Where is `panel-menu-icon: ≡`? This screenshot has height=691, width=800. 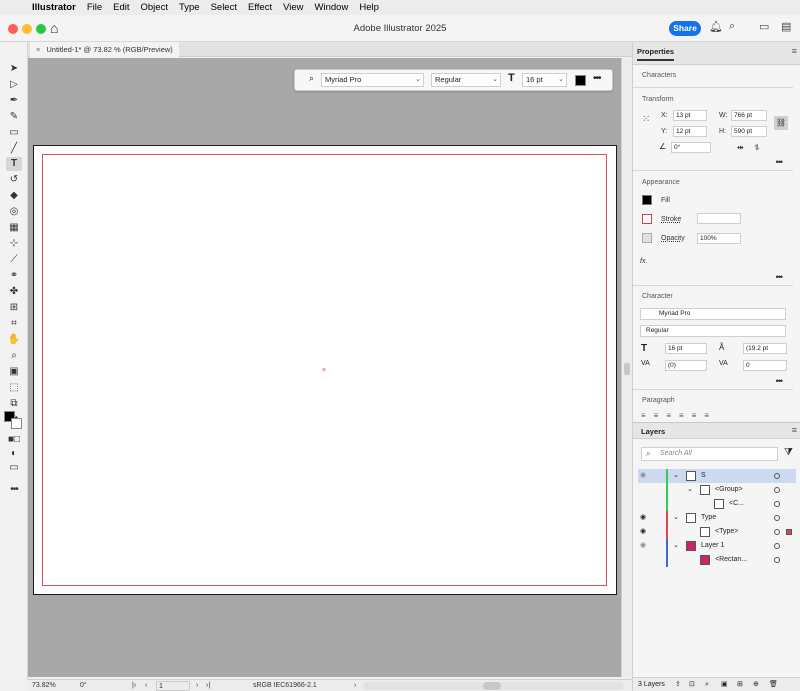 panel-menu-icon: ≡ is located at coordinates (794, 51).